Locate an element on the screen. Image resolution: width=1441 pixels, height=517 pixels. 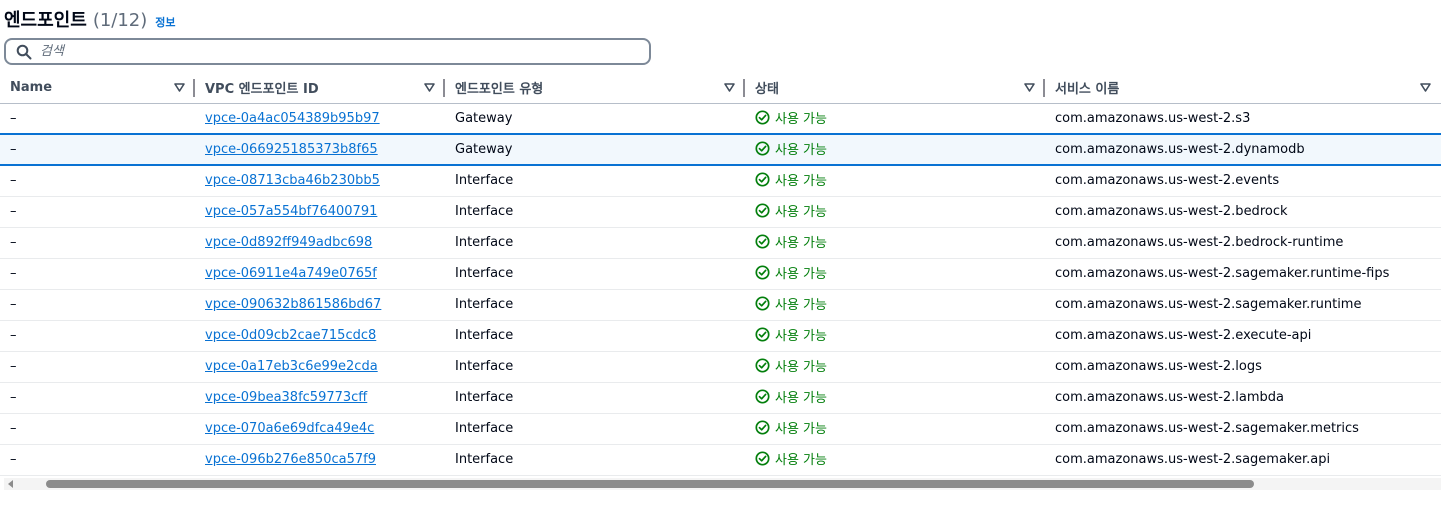
selection-count: (1/12) is located at coordinates (120, 20).